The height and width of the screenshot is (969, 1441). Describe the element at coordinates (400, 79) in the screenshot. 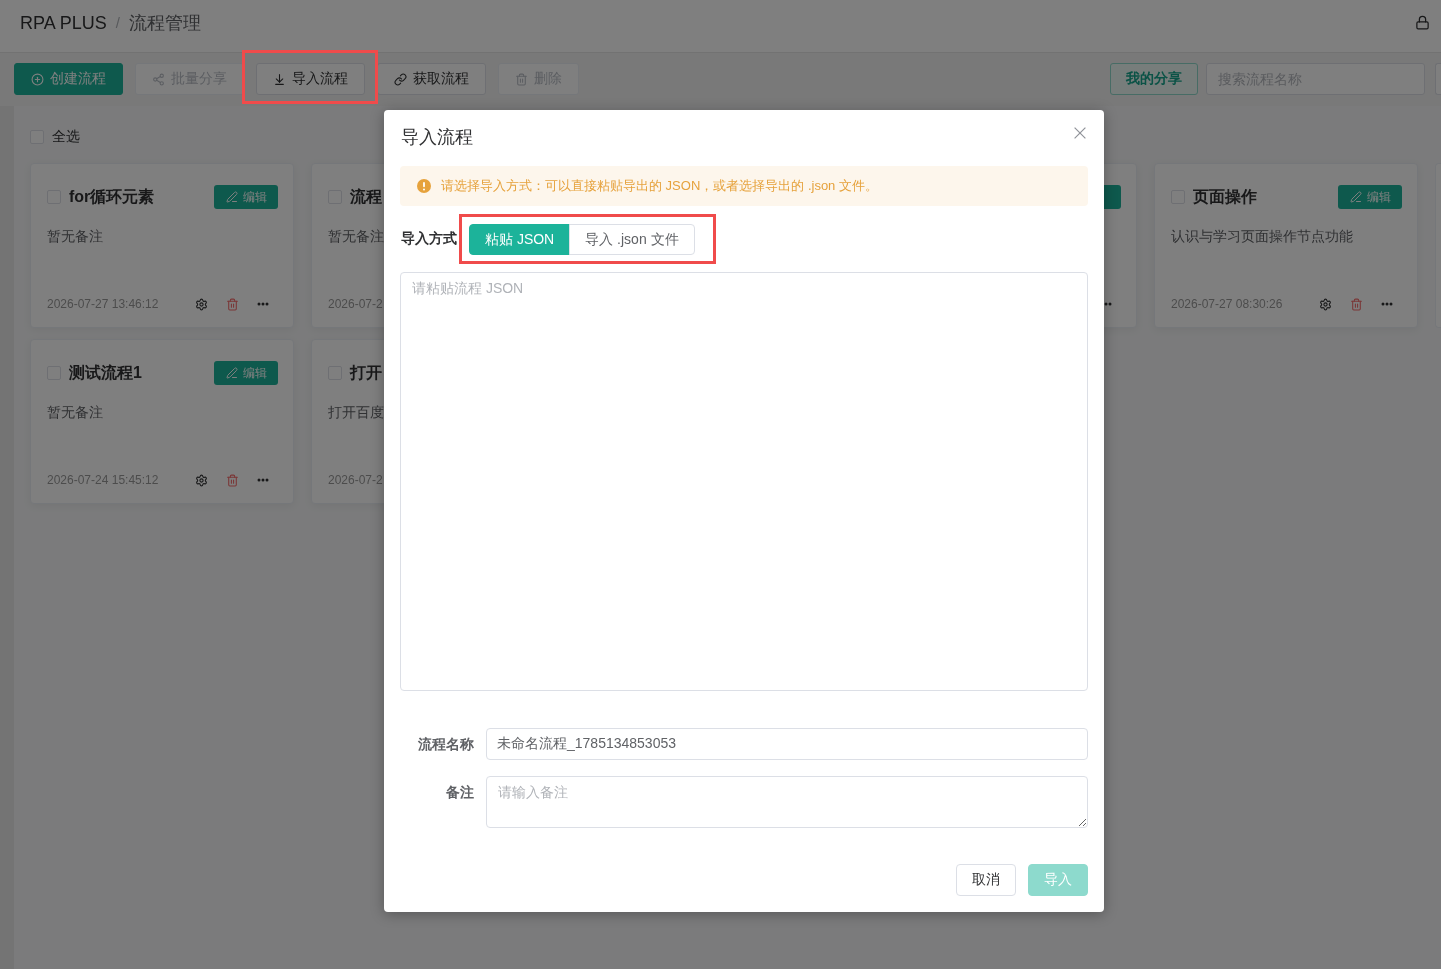

I see `link-icon` at that location.